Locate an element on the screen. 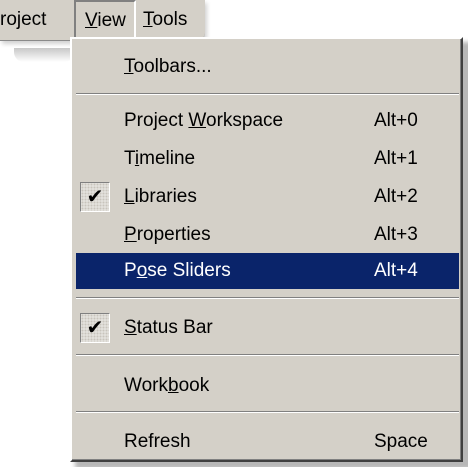  shortcut-label: Space is located at coordinates (401, 441).